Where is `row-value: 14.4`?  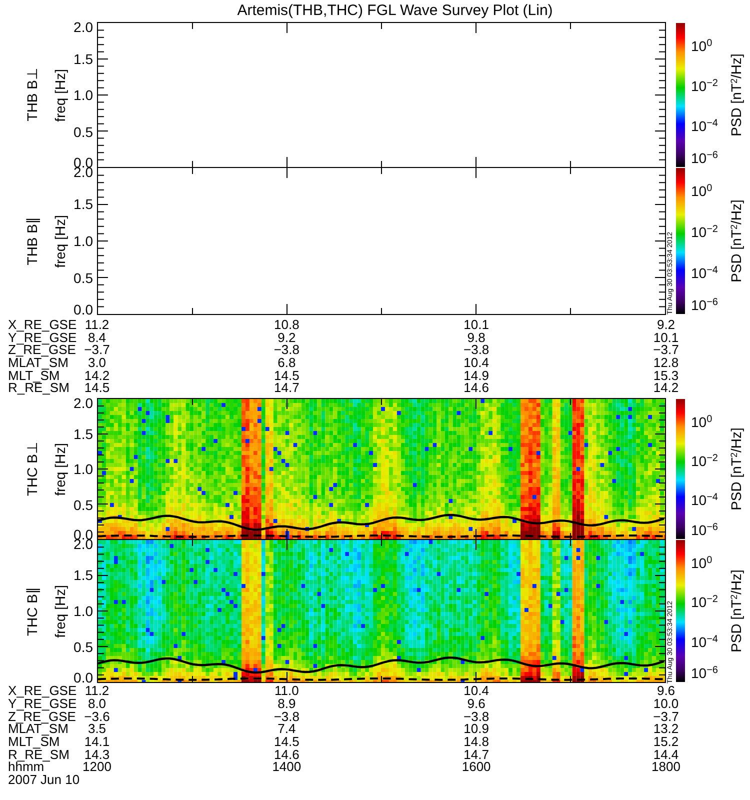
row-value: 14.4 is located at coordinates (666, 754).